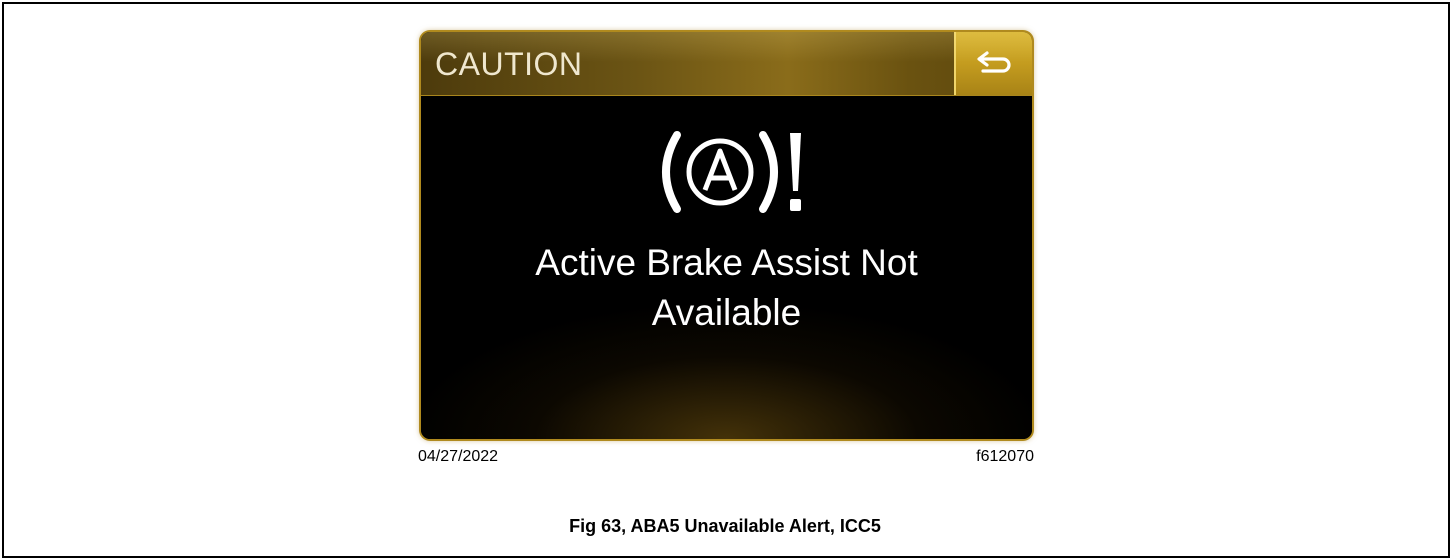  Describe the element at coordinates (726, 312) in the screenshot. I see `alert-message-line-2: Available` at that location.